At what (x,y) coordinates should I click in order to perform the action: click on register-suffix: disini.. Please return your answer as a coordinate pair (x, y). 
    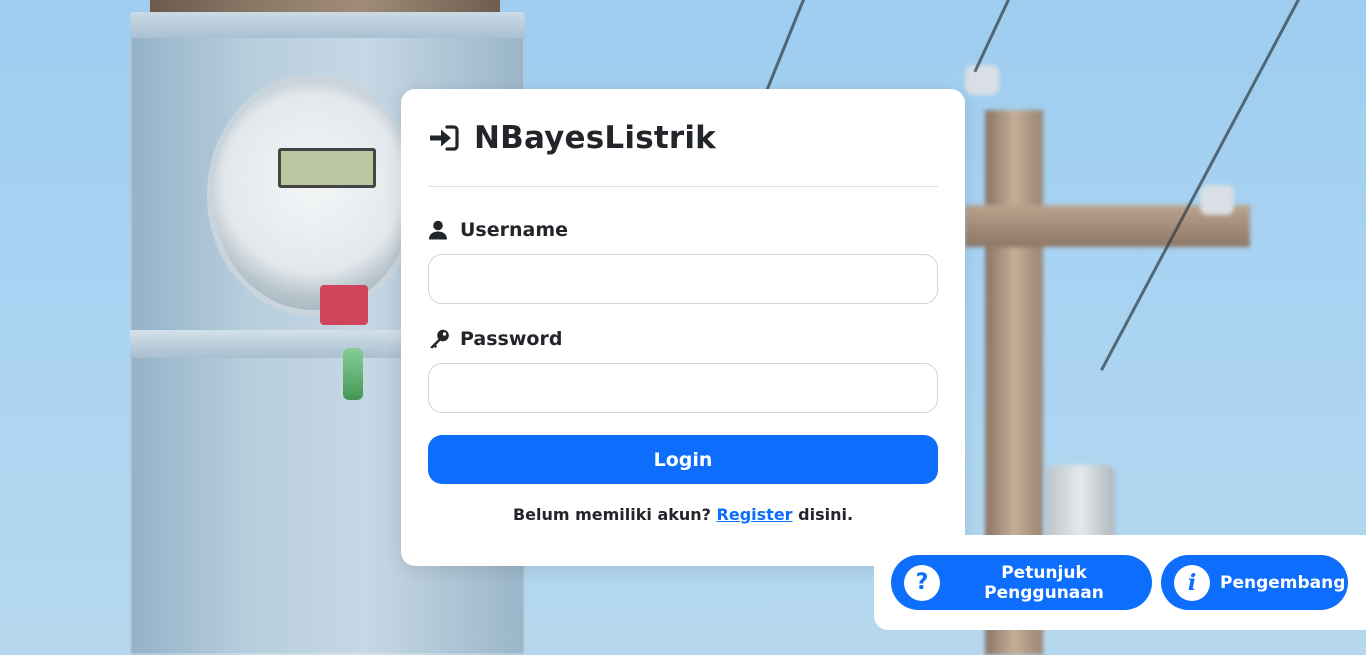
    Looking at the image, I should click on (826, 514).